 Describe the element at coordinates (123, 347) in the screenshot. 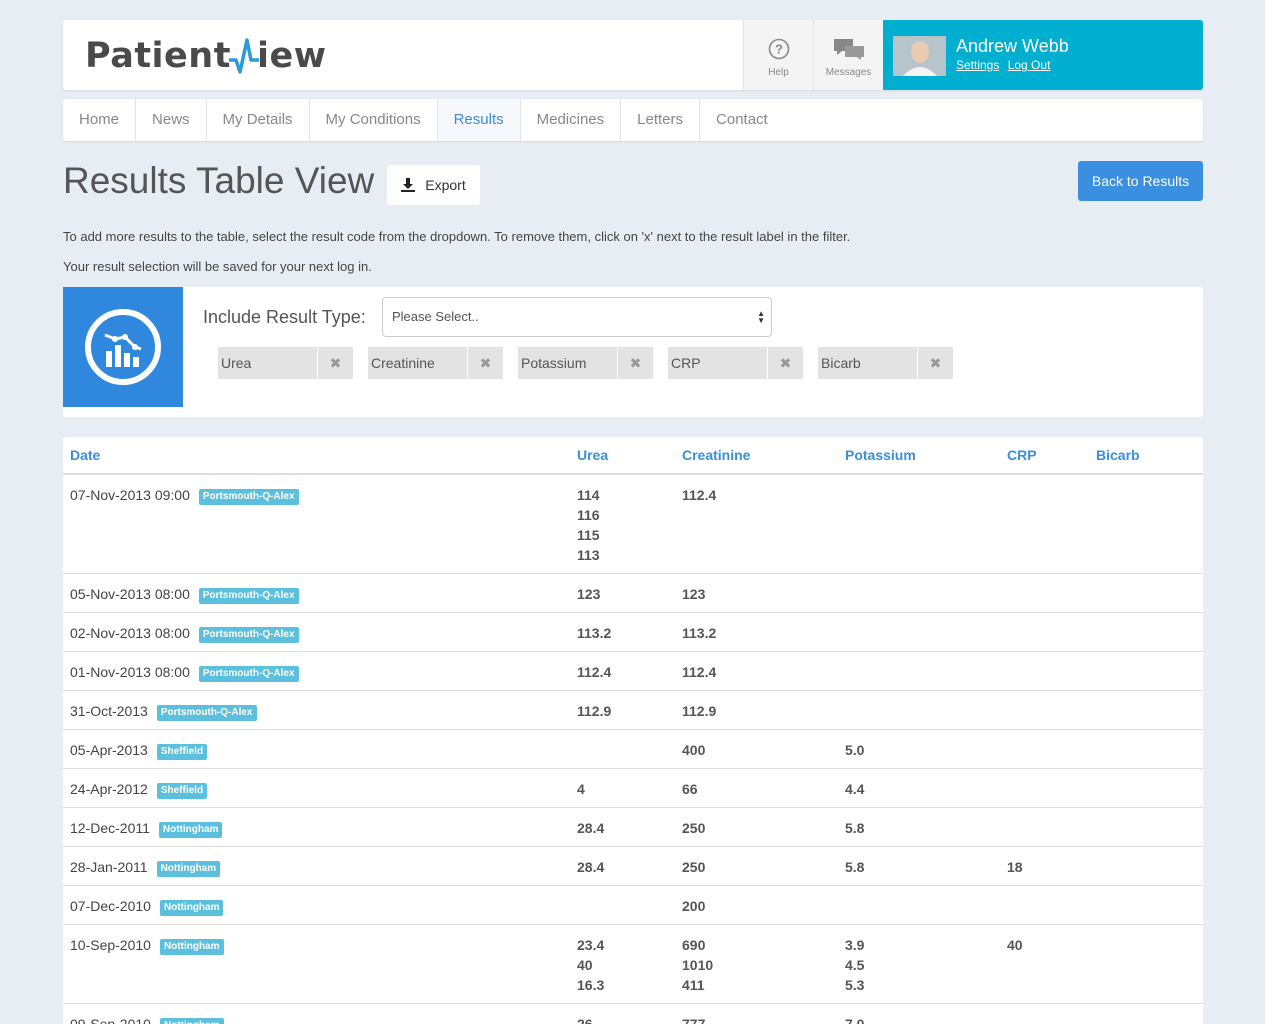

I see `chart-filter-icon` at that location.